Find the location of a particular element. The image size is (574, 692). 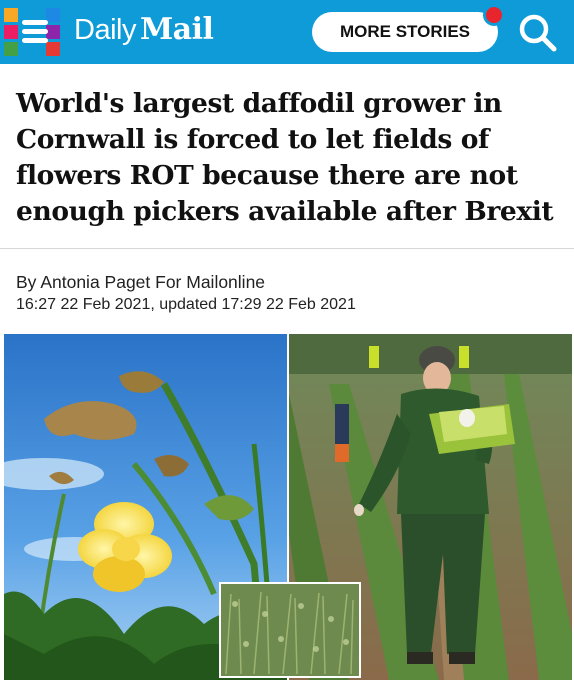

top-nav-bar: Daily Mail MORE STORIES is located at coordinates (287, 32).